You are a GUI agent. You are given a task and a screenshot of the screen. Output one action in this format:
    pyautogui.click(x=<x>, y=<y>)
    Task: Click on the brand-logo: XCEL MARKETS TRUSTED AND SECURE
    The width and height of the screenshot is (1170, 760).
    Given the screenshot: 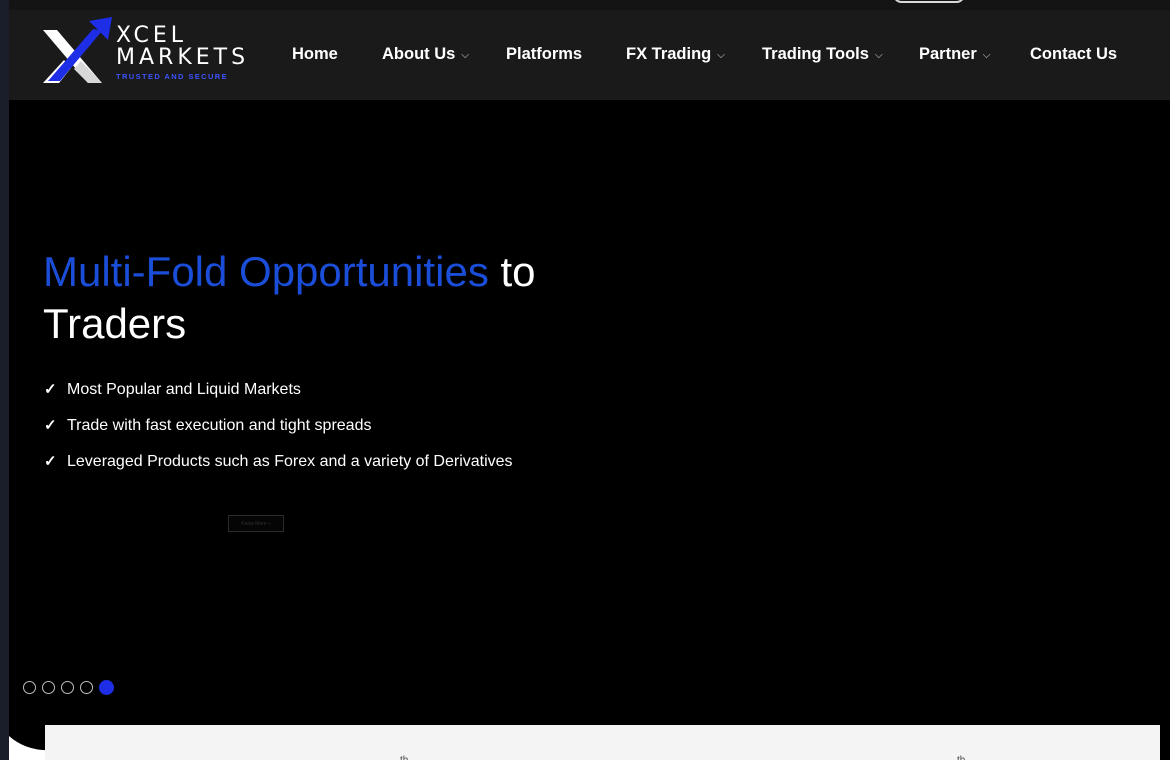 What is the action you would take?
    pyautogui.click(x=144, y=55)
    